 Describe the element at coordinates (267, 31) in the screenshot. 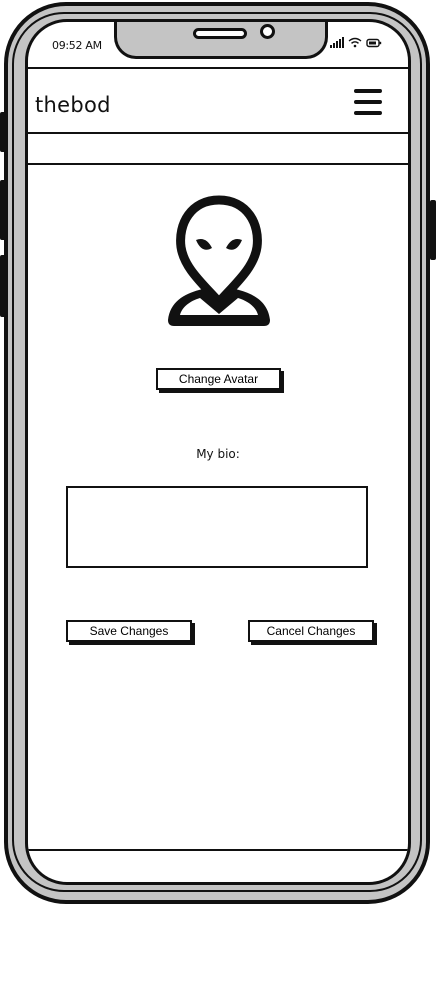

I see `camera-icon` at that location.